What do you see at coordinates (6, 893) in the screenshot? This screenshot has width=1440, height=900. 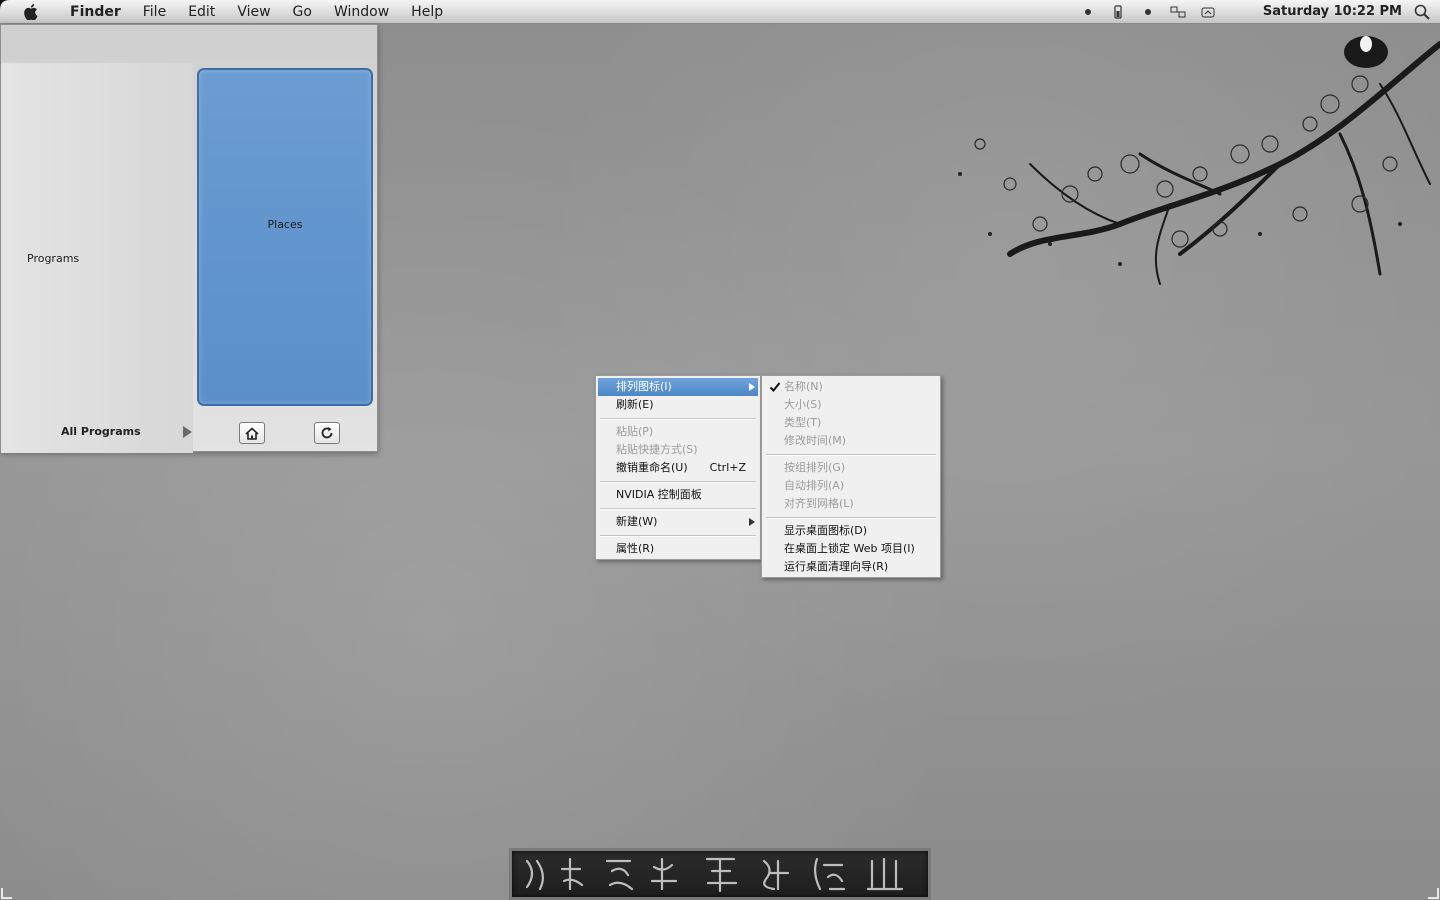 I see `screen-corner-bottom-left` at bounding box center [6, 893].